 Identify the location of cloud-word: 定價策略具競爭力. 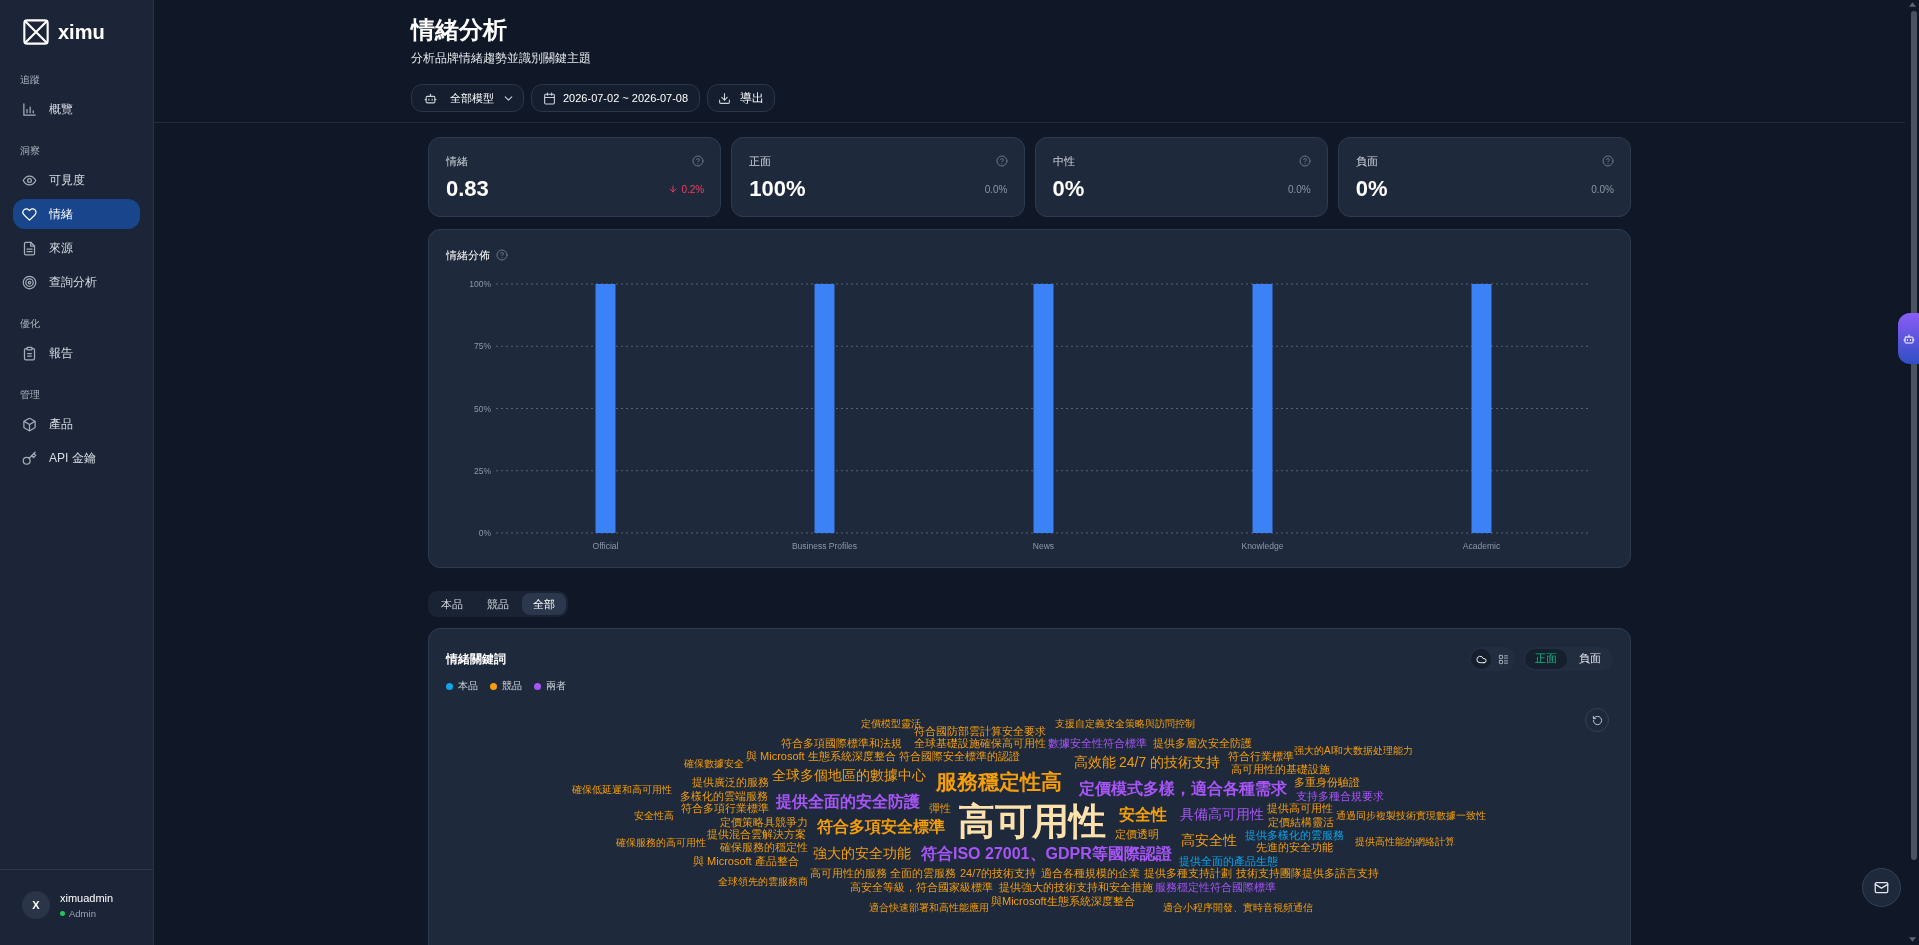
(764, 822).